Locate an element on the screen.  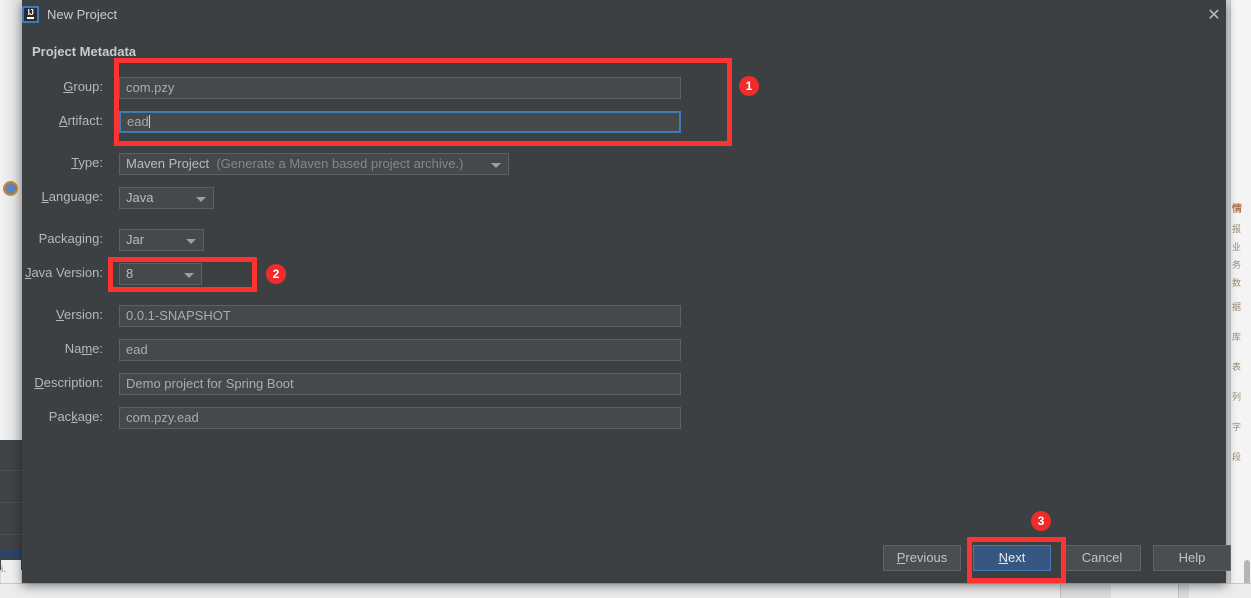
label-name: Name: is located at coordinates (83, 348).